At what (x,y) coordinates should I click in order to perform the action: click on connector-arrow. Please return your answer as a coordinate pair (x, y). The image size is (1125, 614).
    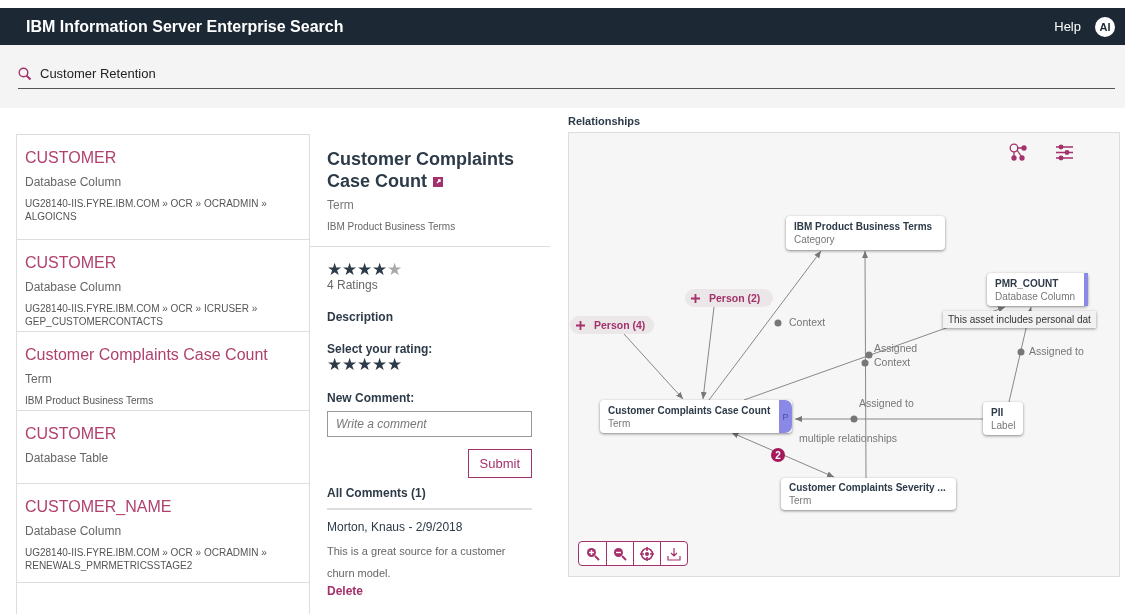
    Looking at the image, I should click on (653, 366).